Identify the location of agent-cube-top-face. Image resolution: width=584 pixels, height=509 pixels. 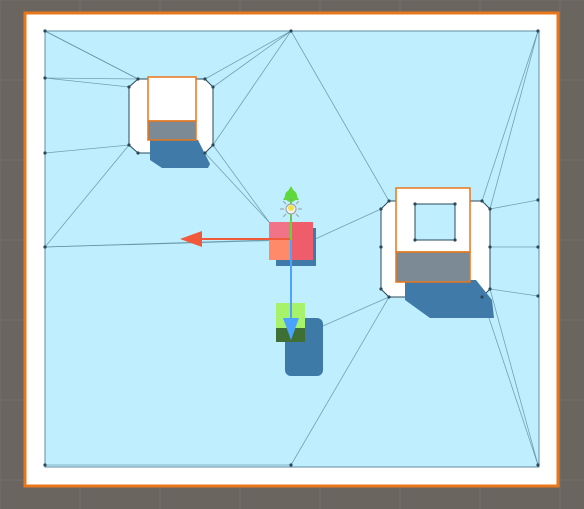
(280, 231).